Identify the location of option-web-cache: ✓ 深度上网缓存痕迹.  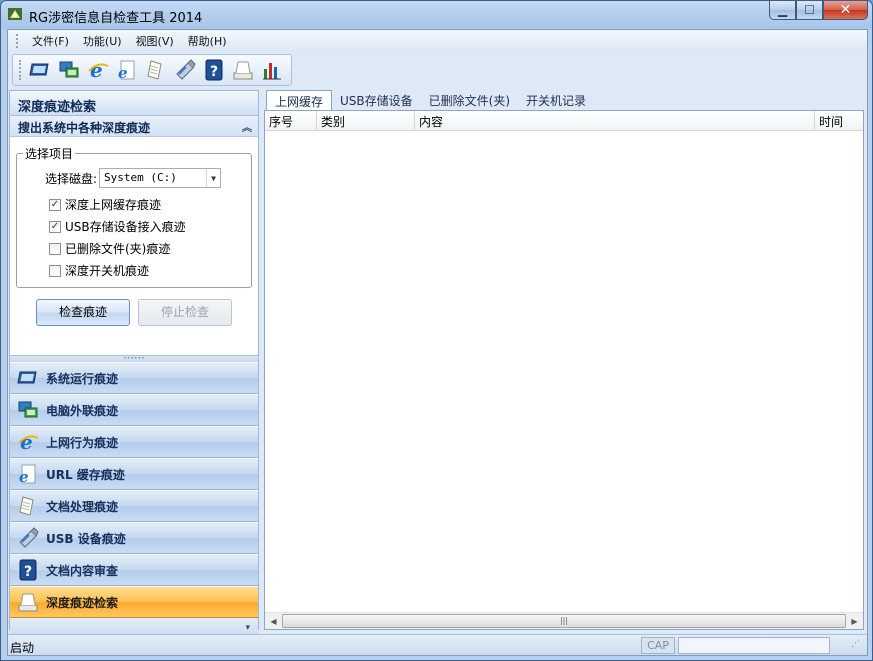
(105, 204).